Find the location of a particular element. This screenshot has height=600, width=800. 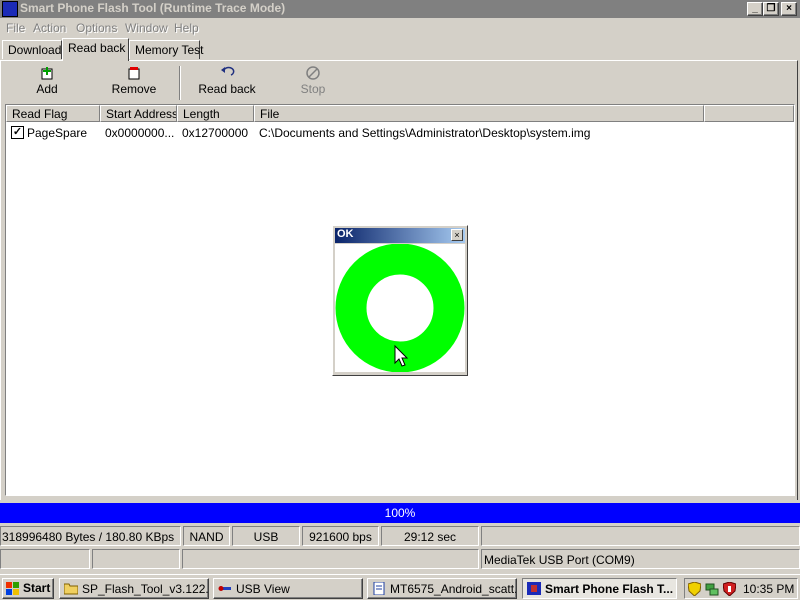

dialog-title-bar: OK × is located at coordinates (400, 235).